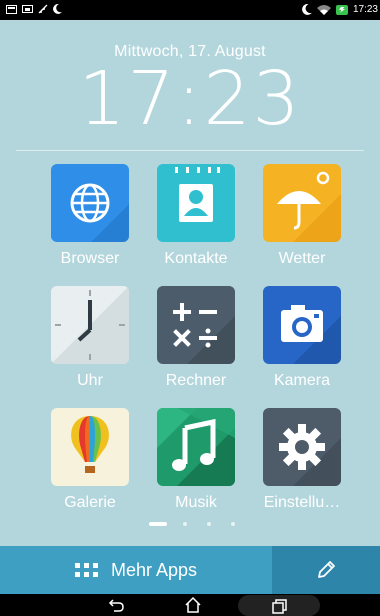 The image size is (380, 616). What do you see at coordinates (196, 447) in the screenshot?
I see `music-note-icon` at bounding box center [196, 447].